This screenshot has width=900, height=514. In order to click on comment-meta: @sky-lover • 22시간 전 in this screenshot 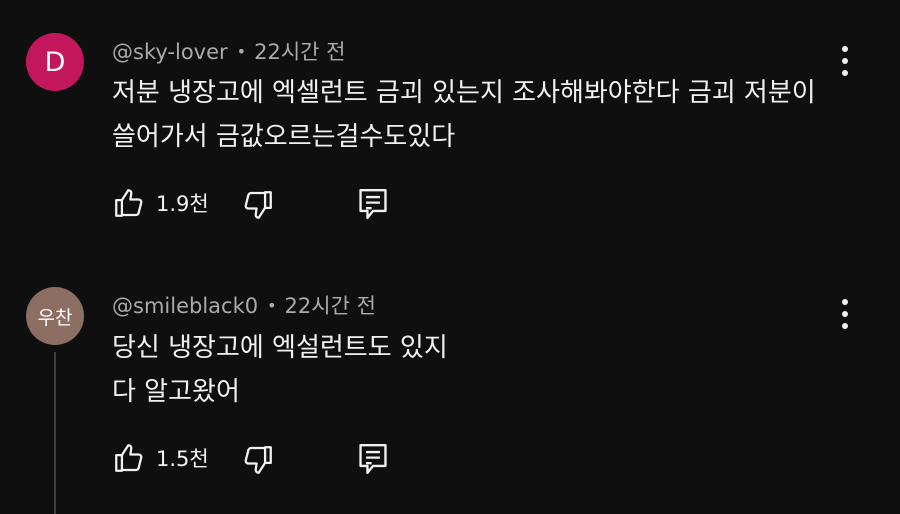, I will do `click(228, 51)`.